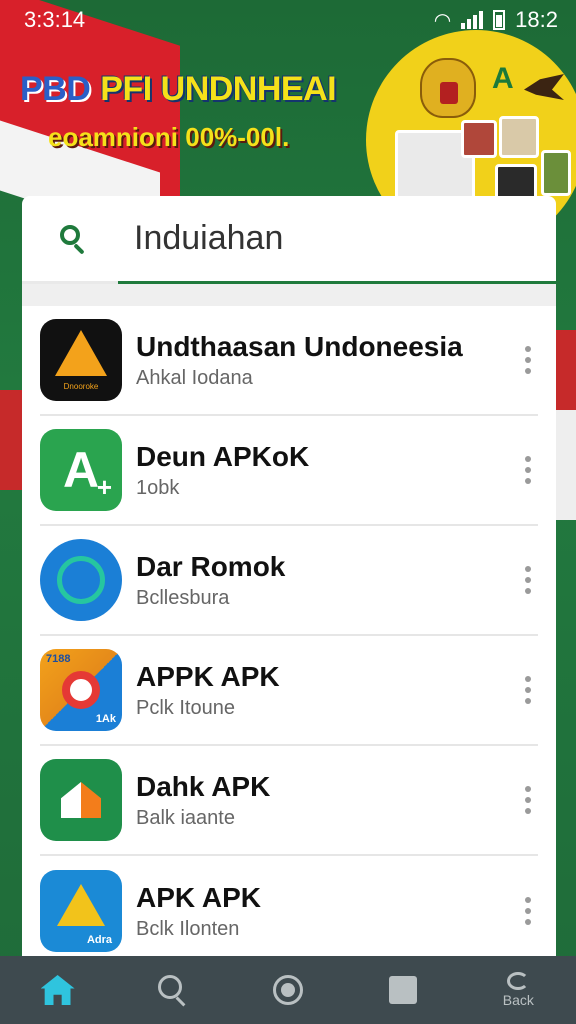 This screenshot has height=1024, width=576. Describe the element at coordinates (503, 78) in the screenshot. I see `green-a-logo-icon: A` at that location.